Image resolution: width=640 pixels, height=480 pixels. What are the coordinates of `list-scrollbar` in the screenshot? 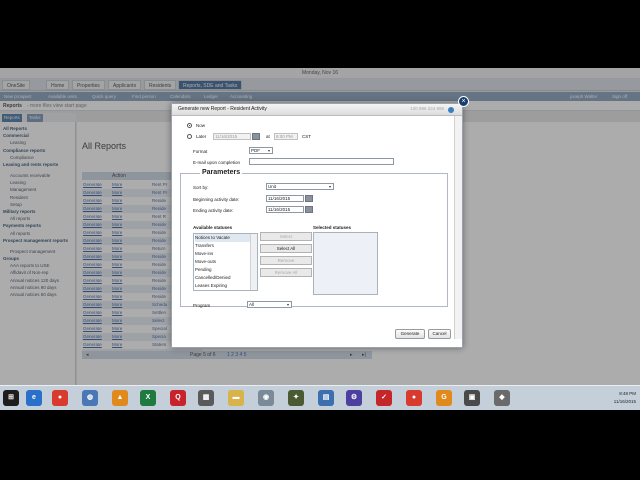 It's located at (253, 262).